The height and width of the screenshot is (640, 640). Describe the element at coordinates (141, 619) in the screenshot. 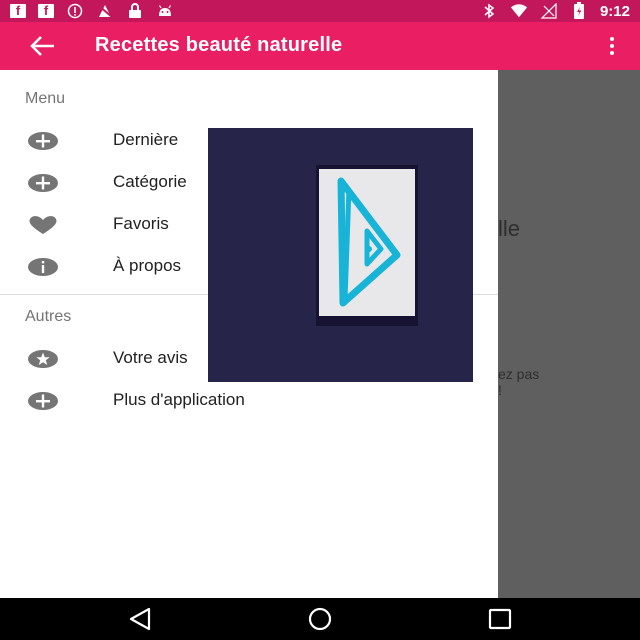

I see `back-triangle-icon` at that location.